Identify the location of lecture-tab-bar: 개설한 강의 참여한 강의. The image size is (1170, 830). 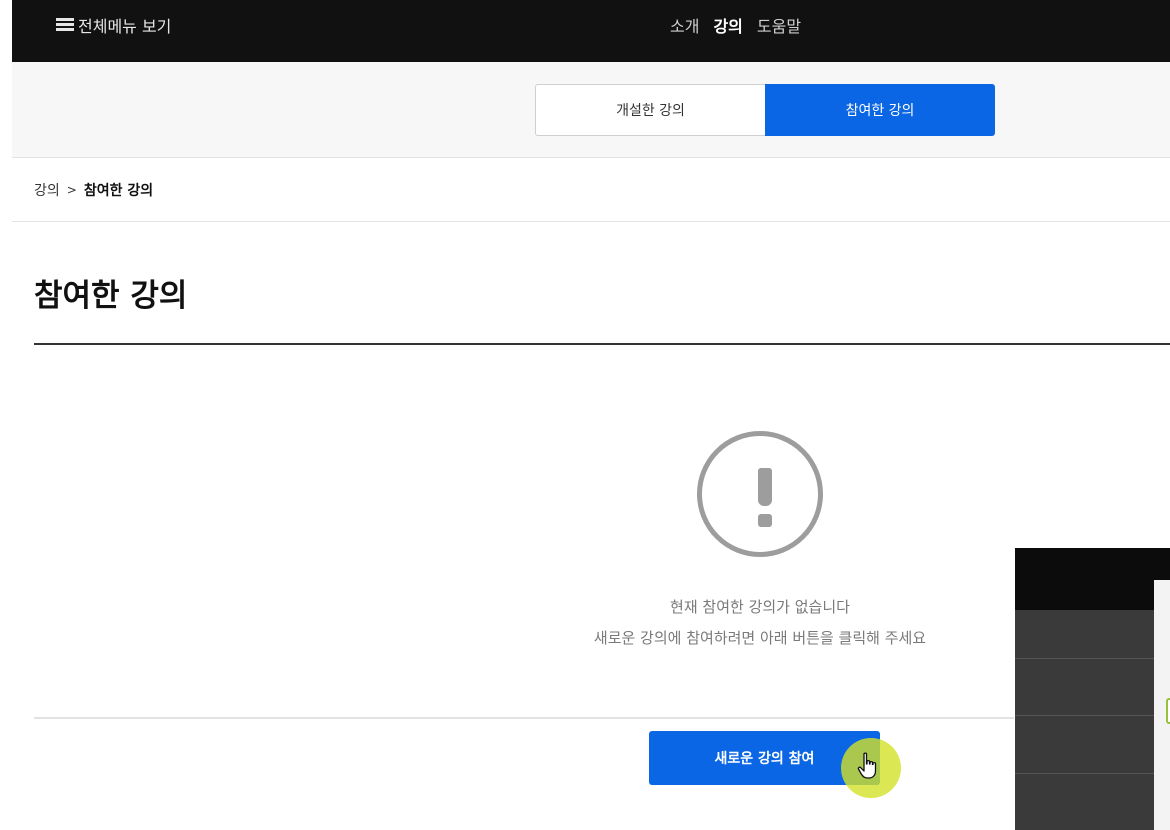
(591, 110).